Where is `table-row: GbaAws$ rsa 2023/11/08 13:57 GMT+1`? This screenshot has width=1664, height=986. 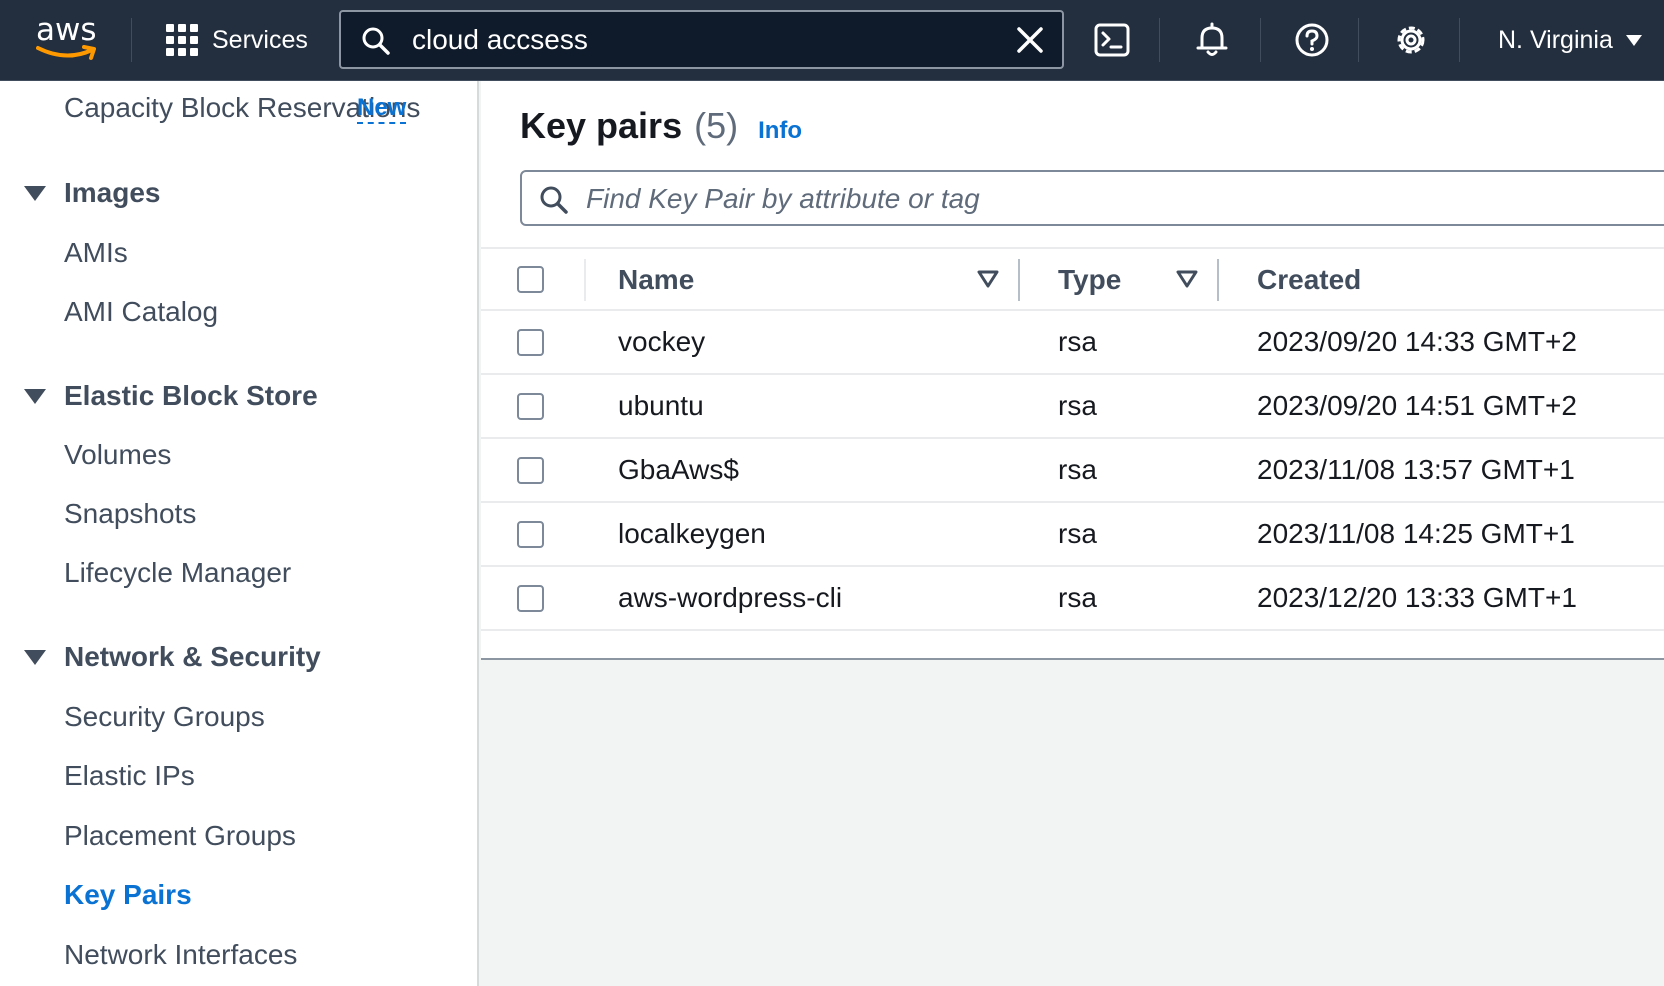
table-row: GbaAws$ rsa 2023/11/08 13:57 GMT+1 is located at coordinates (1072, 471).